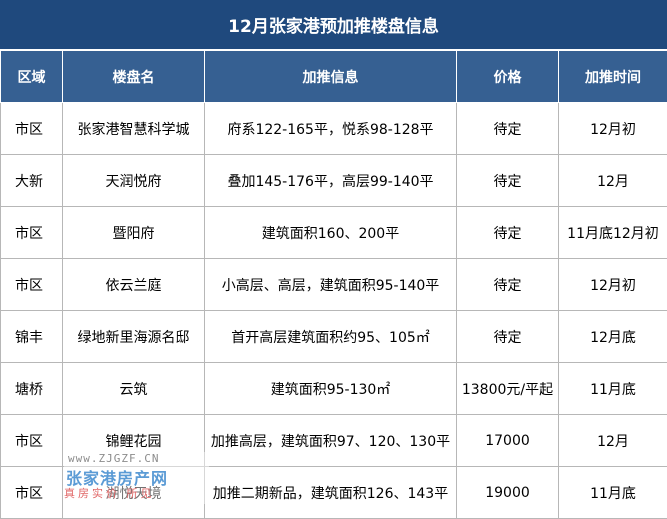 The image size is (667, 519). I want to click on cell-region: 塘桥, so click(32, 389).